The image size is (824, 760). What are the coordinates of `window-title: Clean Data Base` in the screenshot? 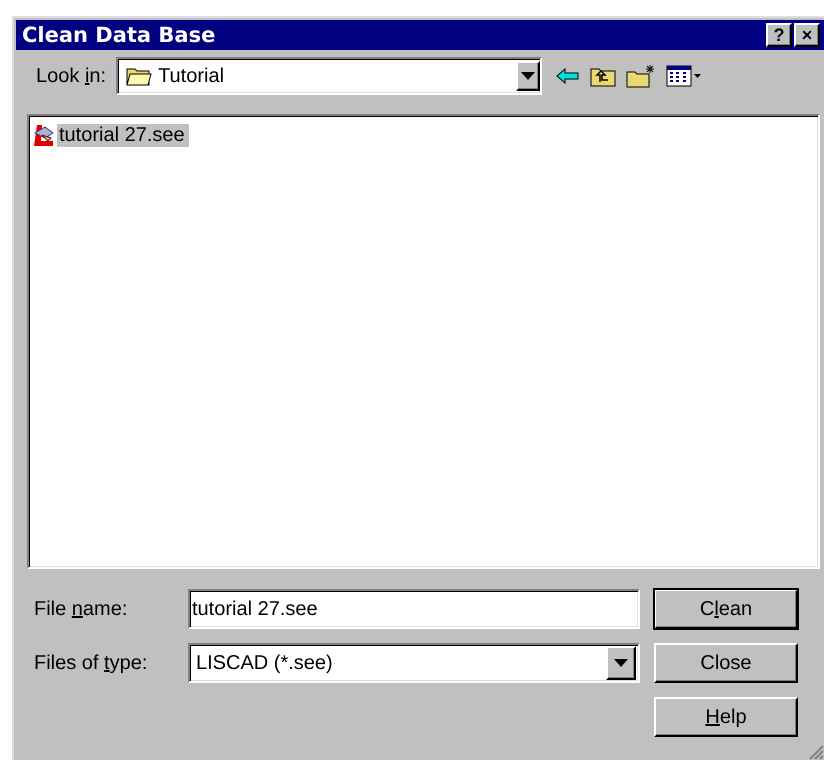 It's located at (119, 35).